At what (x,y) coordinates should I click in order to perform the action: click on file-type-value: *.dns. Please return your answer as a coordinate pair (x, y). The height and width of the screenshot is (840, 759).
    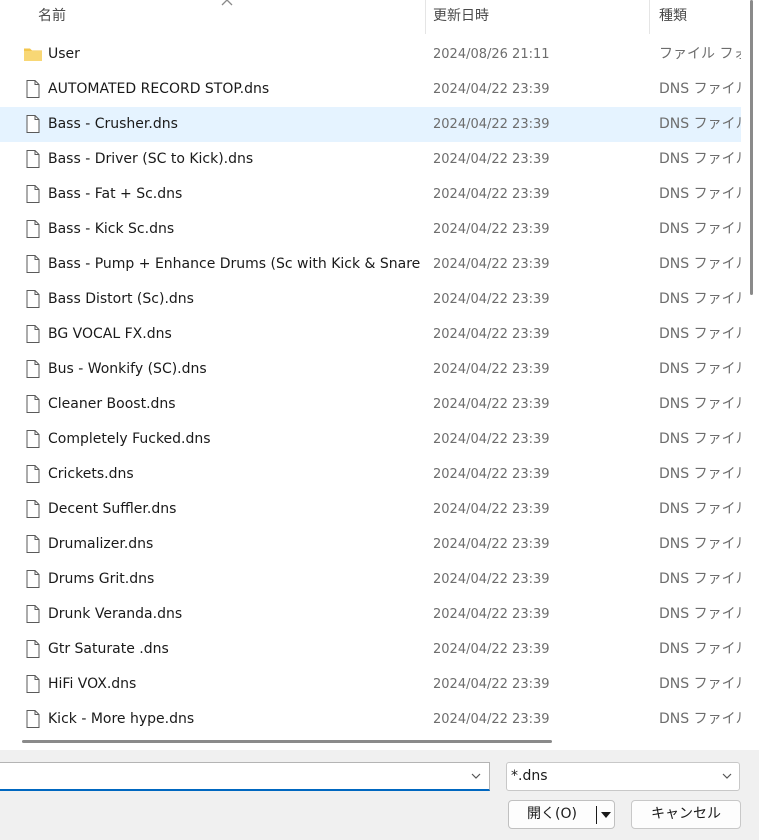
    Looking at the image, I should click on (529, 776).